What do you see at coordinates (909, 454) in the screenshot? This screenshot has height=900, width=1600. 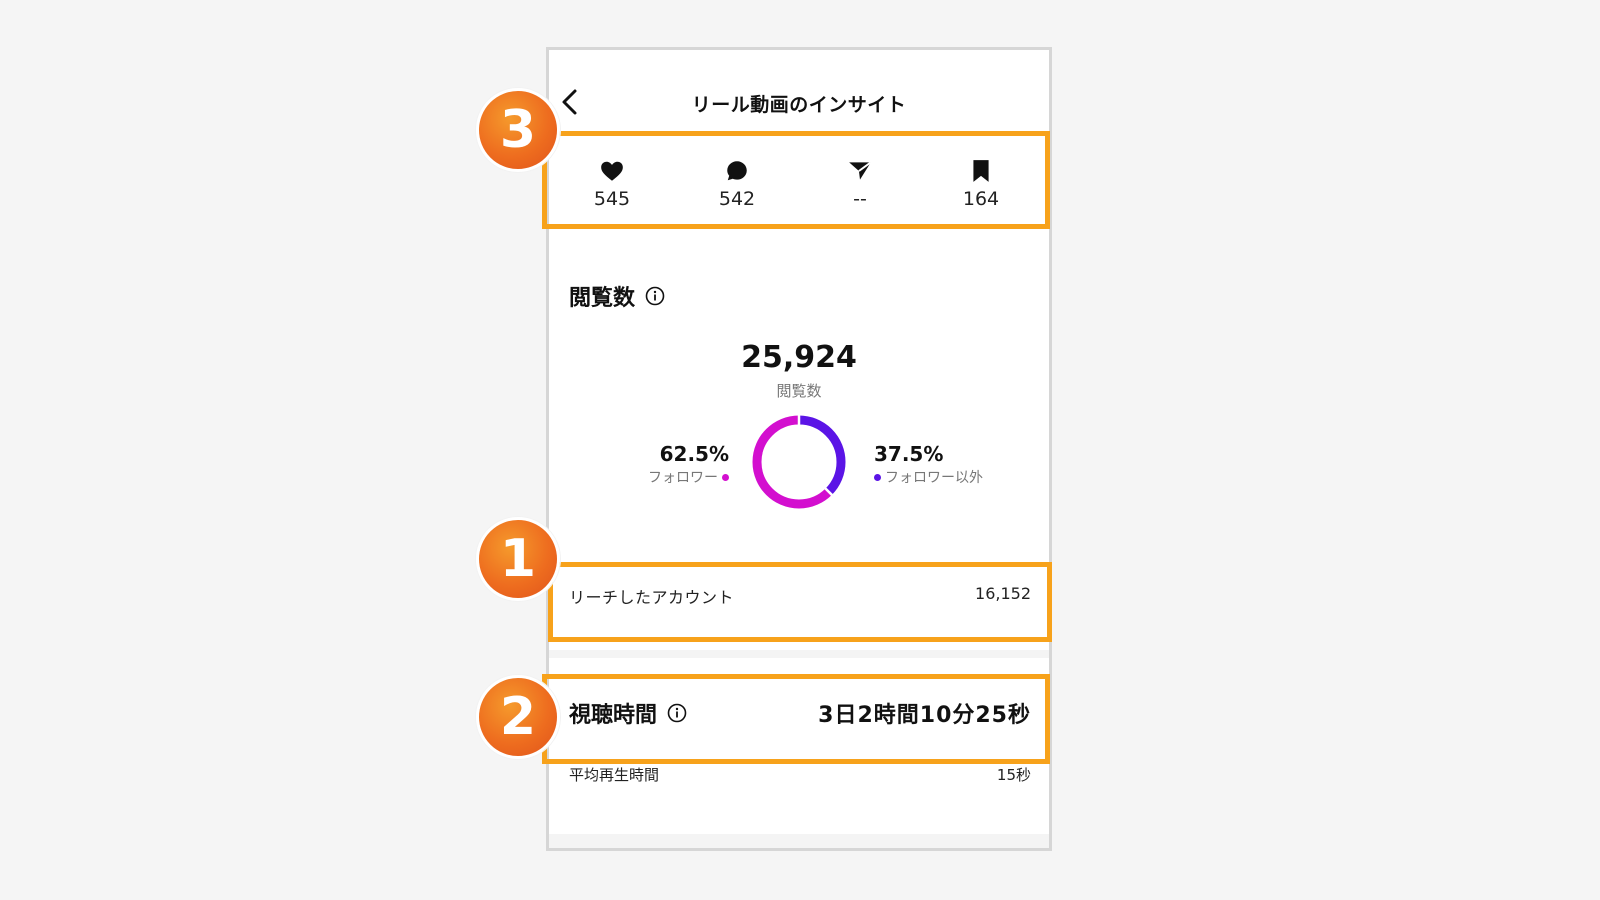 I see `non-followers-pct: 37.5%` at bounding box center [909, 454].